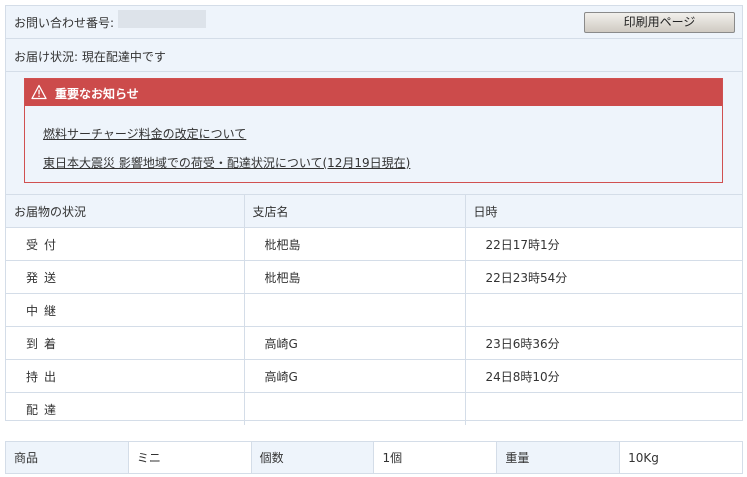  I want to click on product-info-table: 商品 ミニ 個数 1個 重量 10Kg, so click(374, 457).